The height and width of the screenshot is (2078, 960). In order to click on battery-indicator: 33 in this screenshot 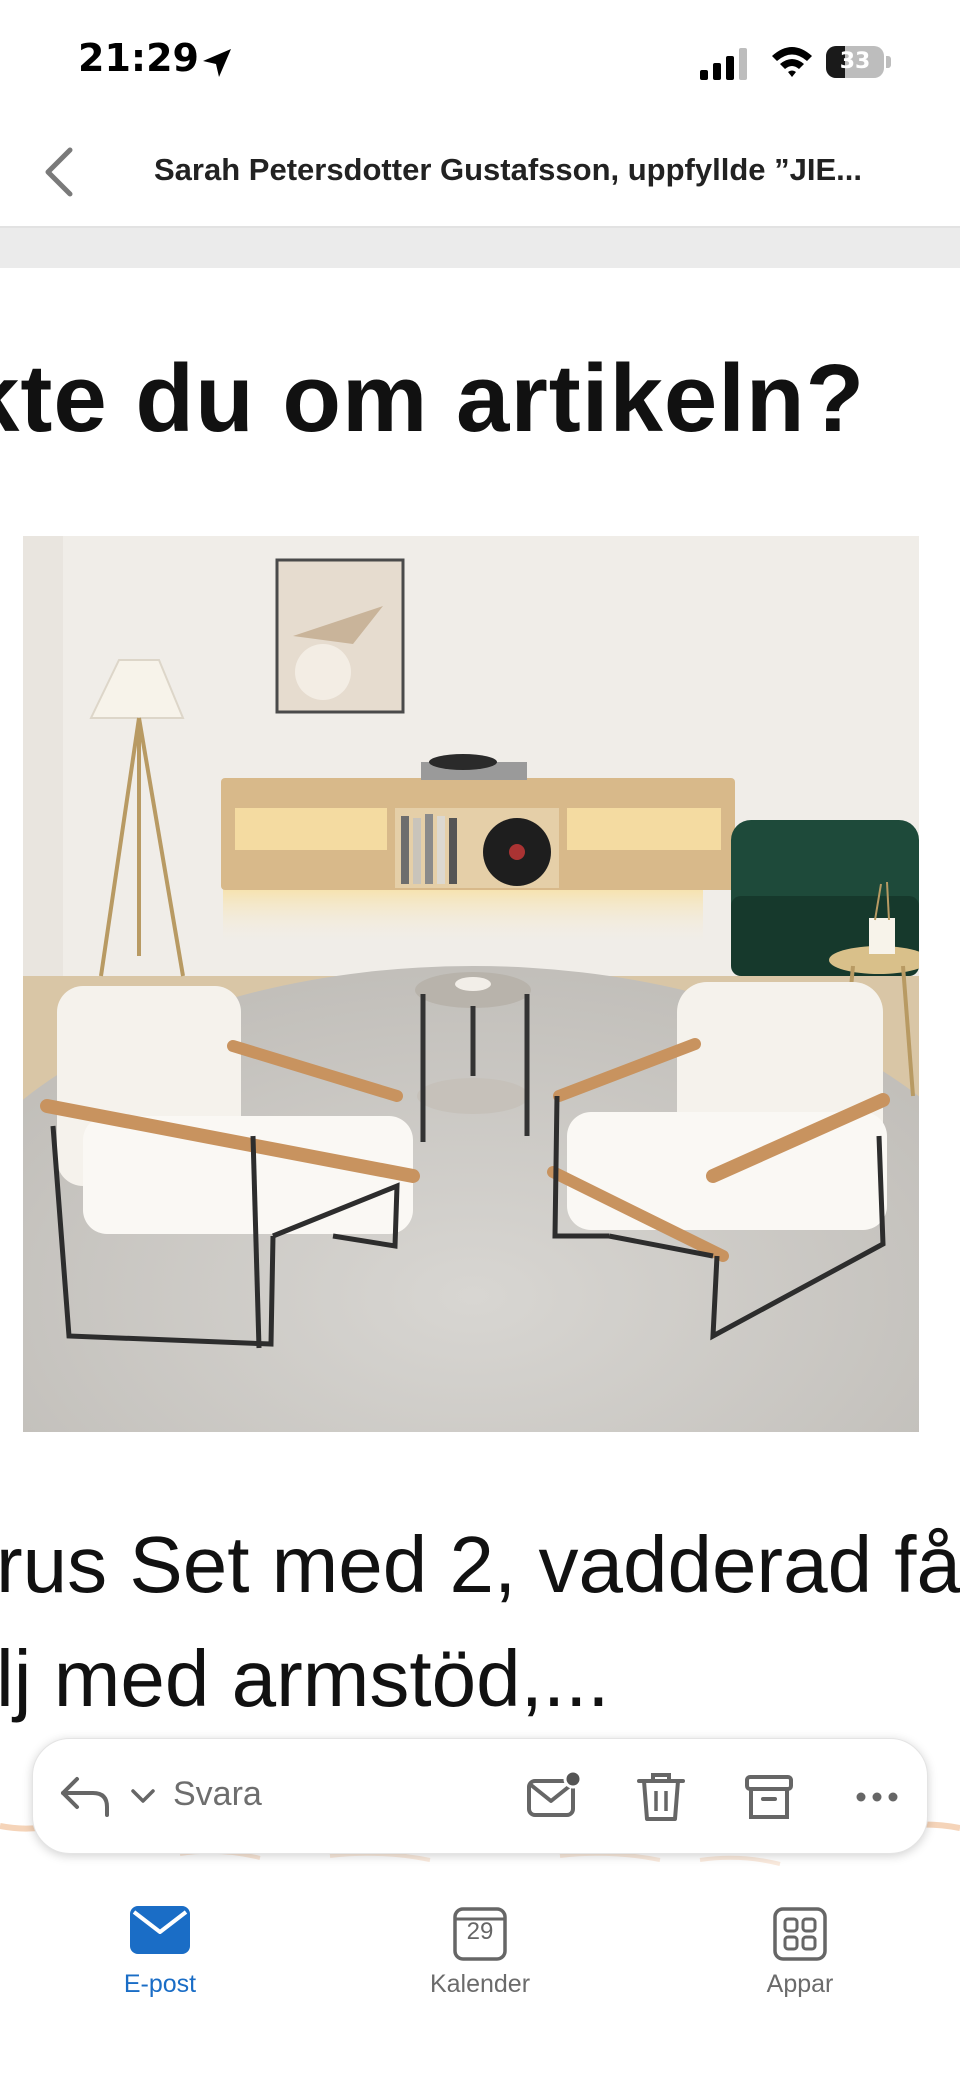, I will do `click(859, 63)`.